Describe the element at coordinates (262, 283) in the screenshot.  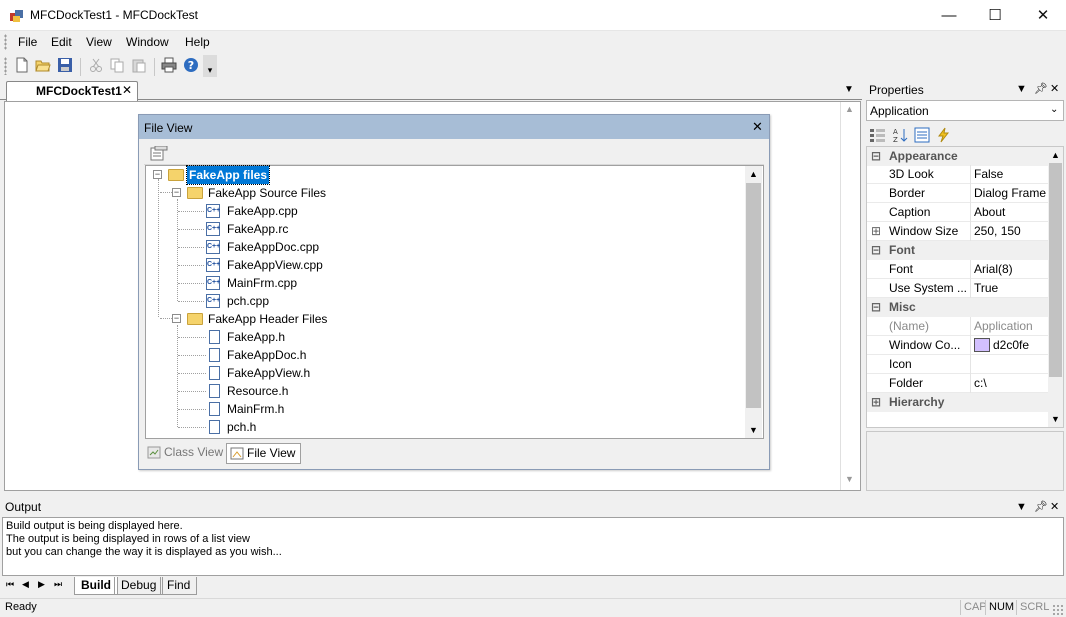
I see `tree-file-item: MainFrm.cpp` at that location.